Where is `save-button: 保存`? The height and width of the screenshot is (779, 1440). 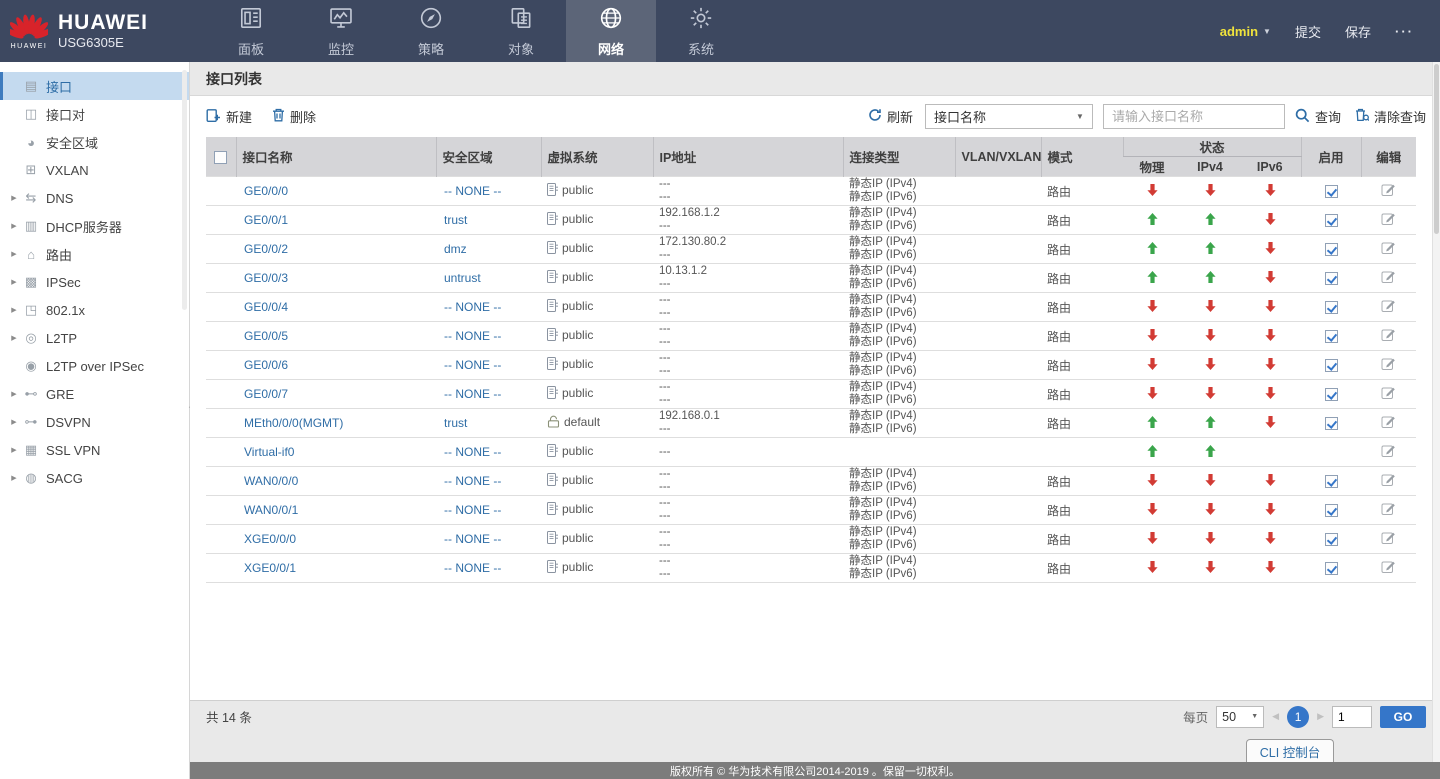
save-button: 保存 is located at coordinates (1358, 31).